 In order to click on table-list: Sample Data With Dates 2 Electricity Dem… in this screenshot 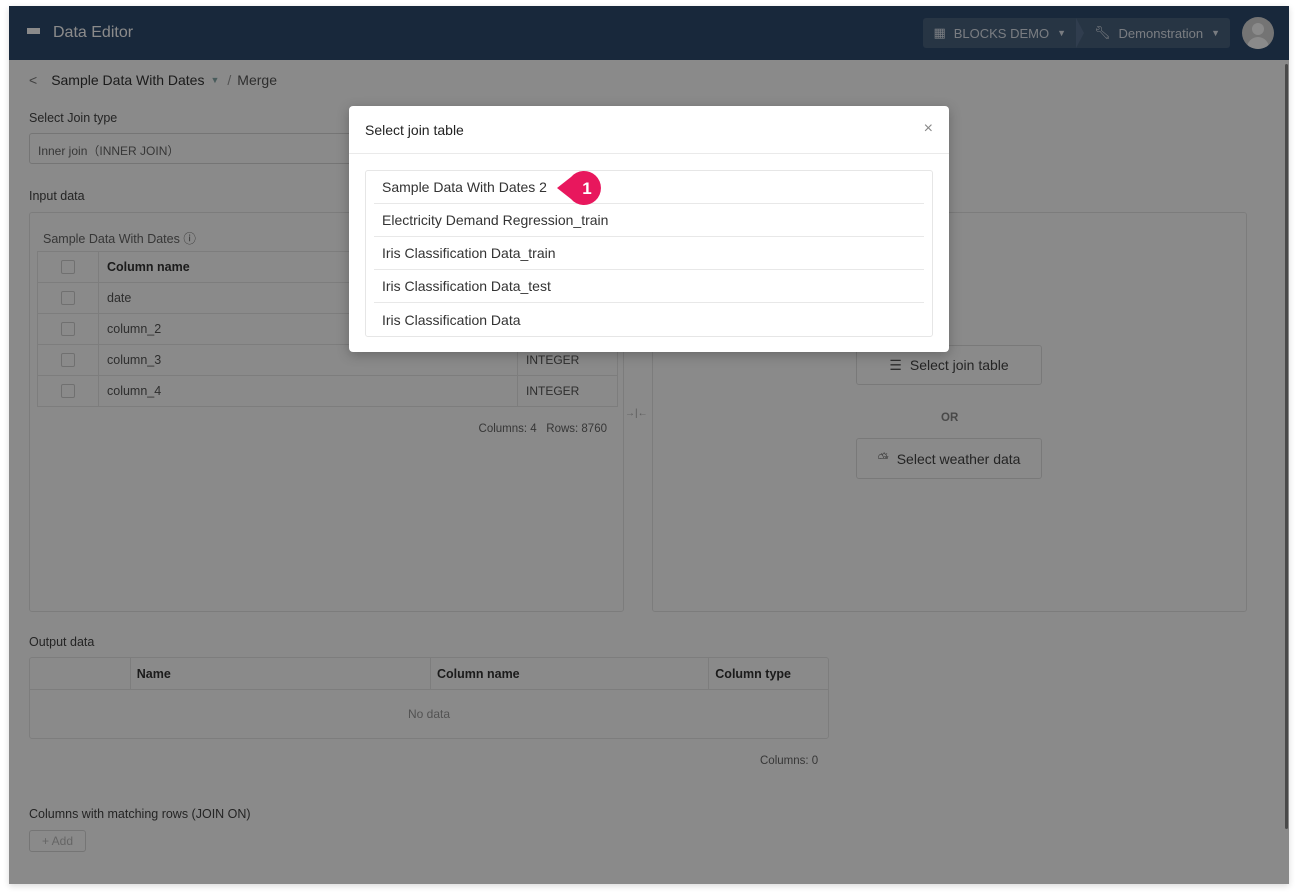, I will do `click(649, 253)`.